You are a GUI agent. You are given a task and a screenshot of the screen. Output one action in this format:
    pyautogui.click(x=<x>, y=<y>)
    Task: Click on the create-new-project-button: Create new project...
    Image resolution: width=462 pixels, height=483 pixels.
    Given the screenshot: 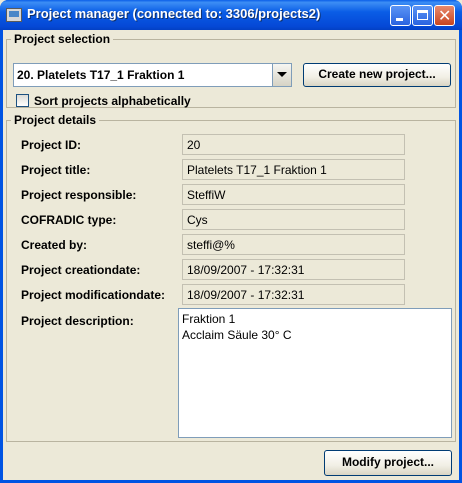 What is the action you would take?
    pyautogui.click(x=377, y=75)
    